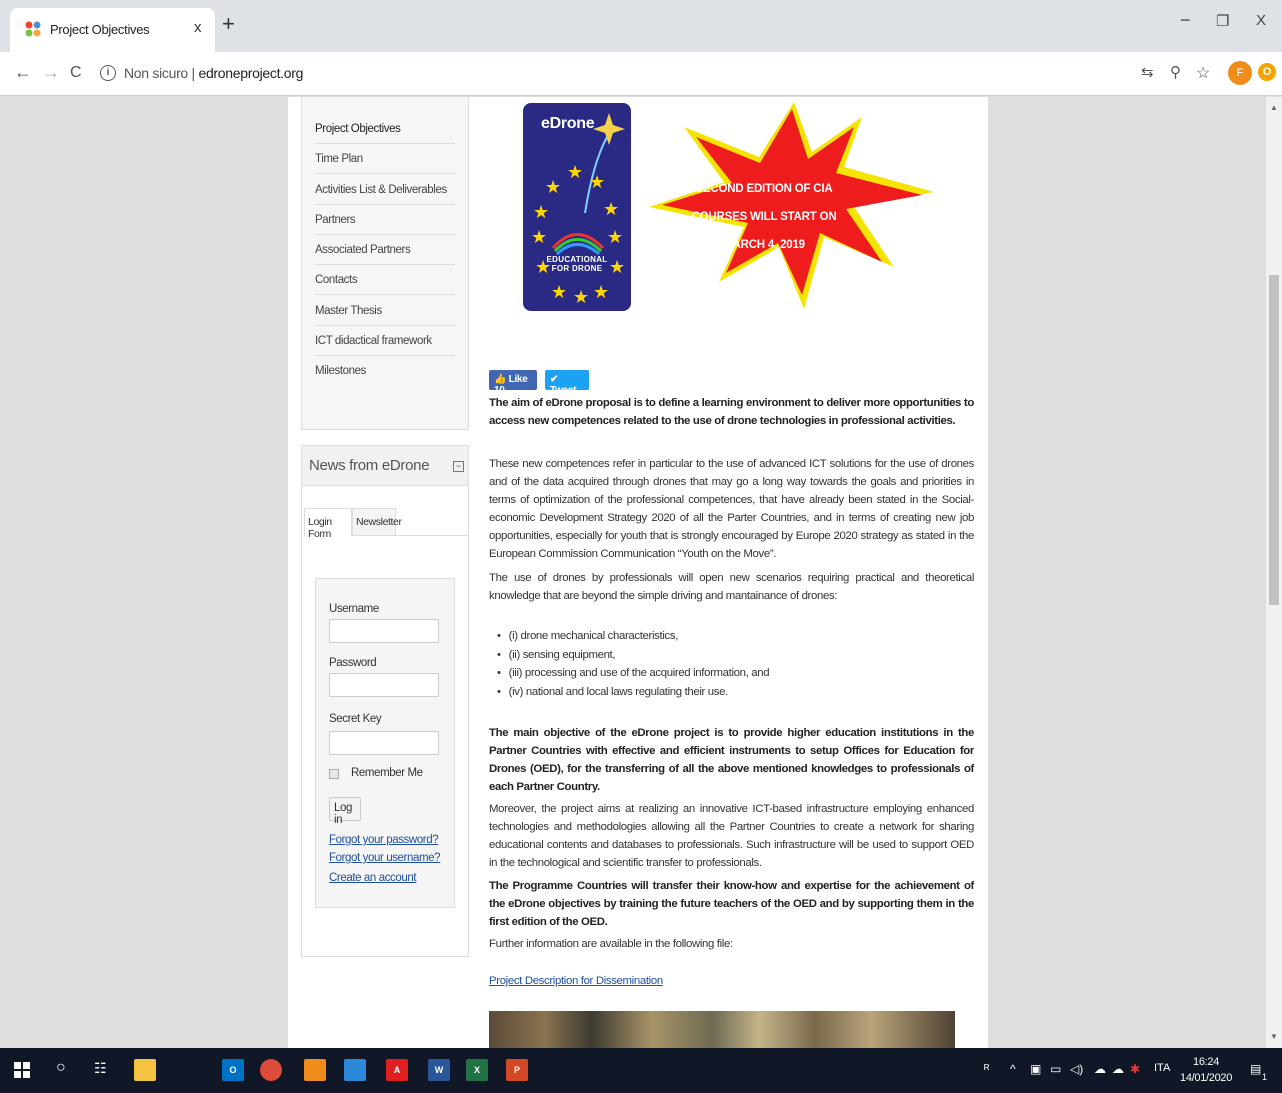 The height and width of the screenshot is (1093, 1282). I want to click on excel-icon: X, so click(477, 1070).